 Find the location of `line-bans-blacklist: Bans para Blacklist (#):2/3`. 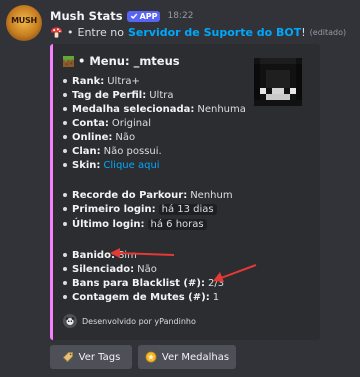

line-bans-blacklist: Bans para Blacklist (#):2/3 is located at coordinates (143, 283).